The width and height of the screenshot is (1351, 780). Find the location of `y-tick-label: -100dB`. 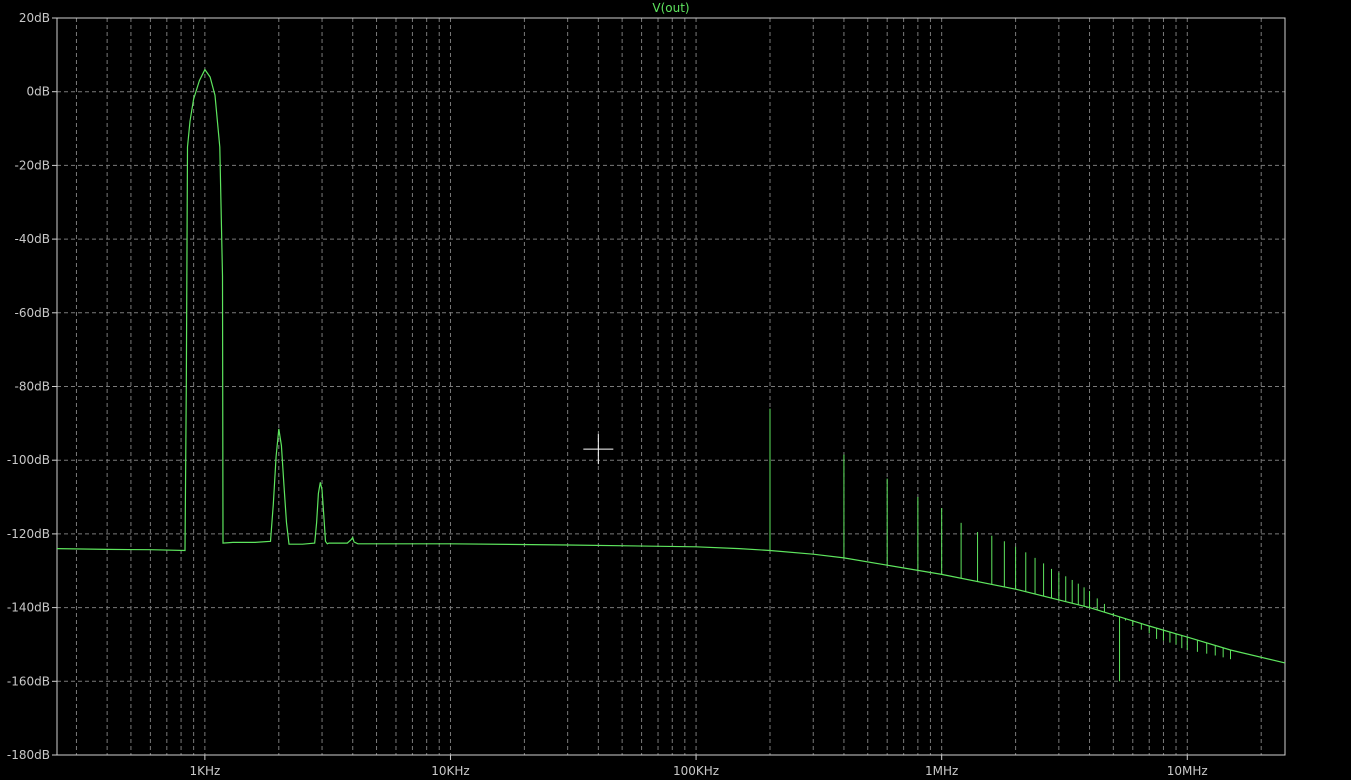

y-tick-label: -100dB is located at coordinates (28, 460).